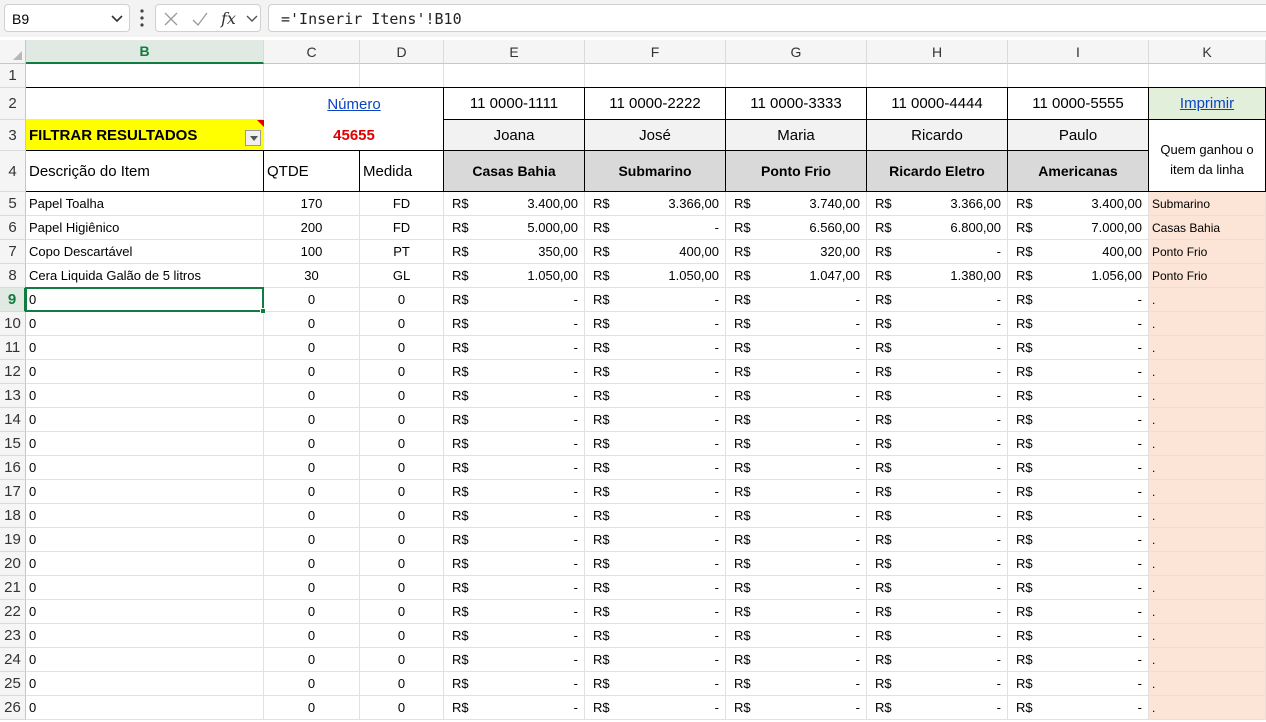 Image resolution: width=1266 pixels, height=722 pixels. What do you see at coordinates (402, 76) in the screenshot?
I see `cell-d1` at bounding box center [402, 76].